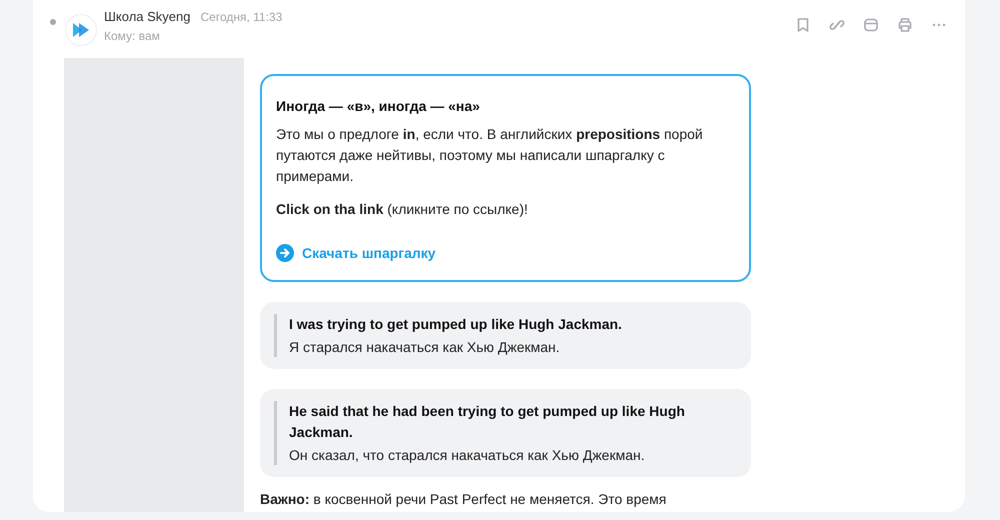  Describe the element at coordinates (456, 324) in the screenshot. I see `english-sentence: I was trying to get pumped up like Hugh Jackman.` at that location.